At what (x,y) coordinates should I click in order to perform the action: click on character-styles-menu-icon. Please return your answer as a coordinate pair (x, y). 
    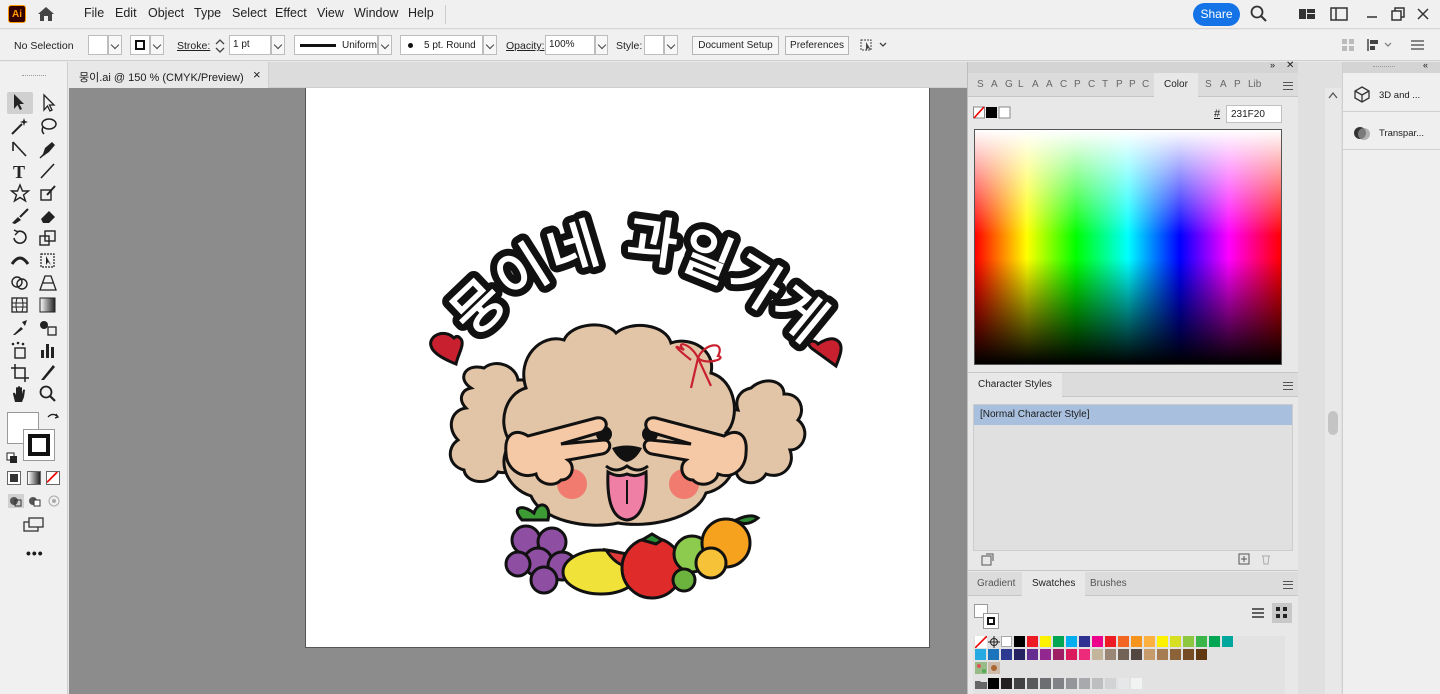
    Looking at the image, I should click on (1288, 386).